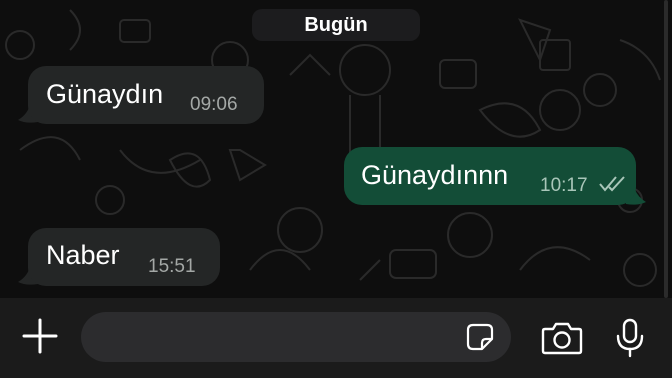 Image resolution: width=672 pixels, height=378 pixels. I want to click on message-text: Günaydın, so click(105, 94).